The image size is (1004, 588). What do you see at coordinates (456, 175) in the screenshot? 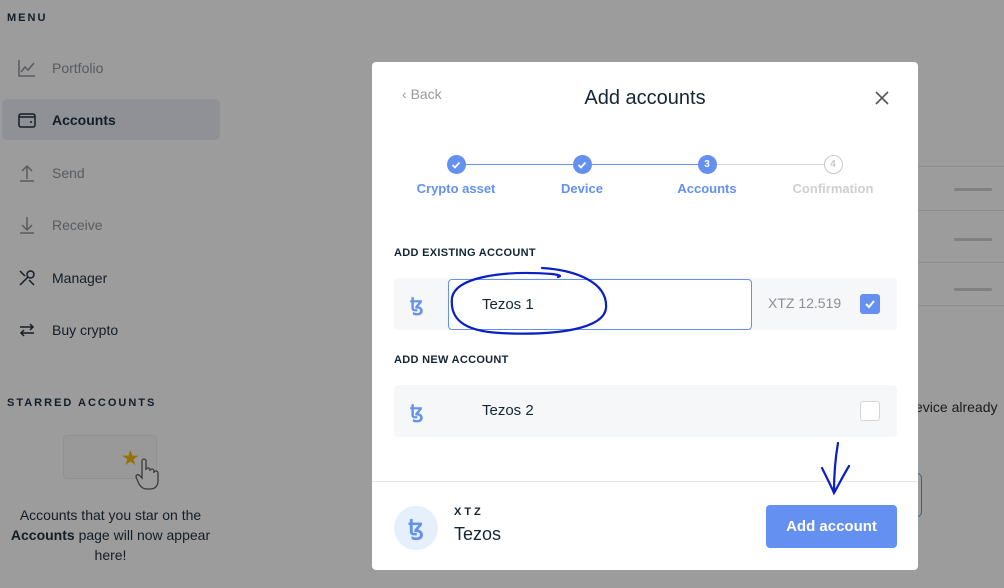
I see `step-crypto-asset: Crypto asset` at bounding box center [456, 175].